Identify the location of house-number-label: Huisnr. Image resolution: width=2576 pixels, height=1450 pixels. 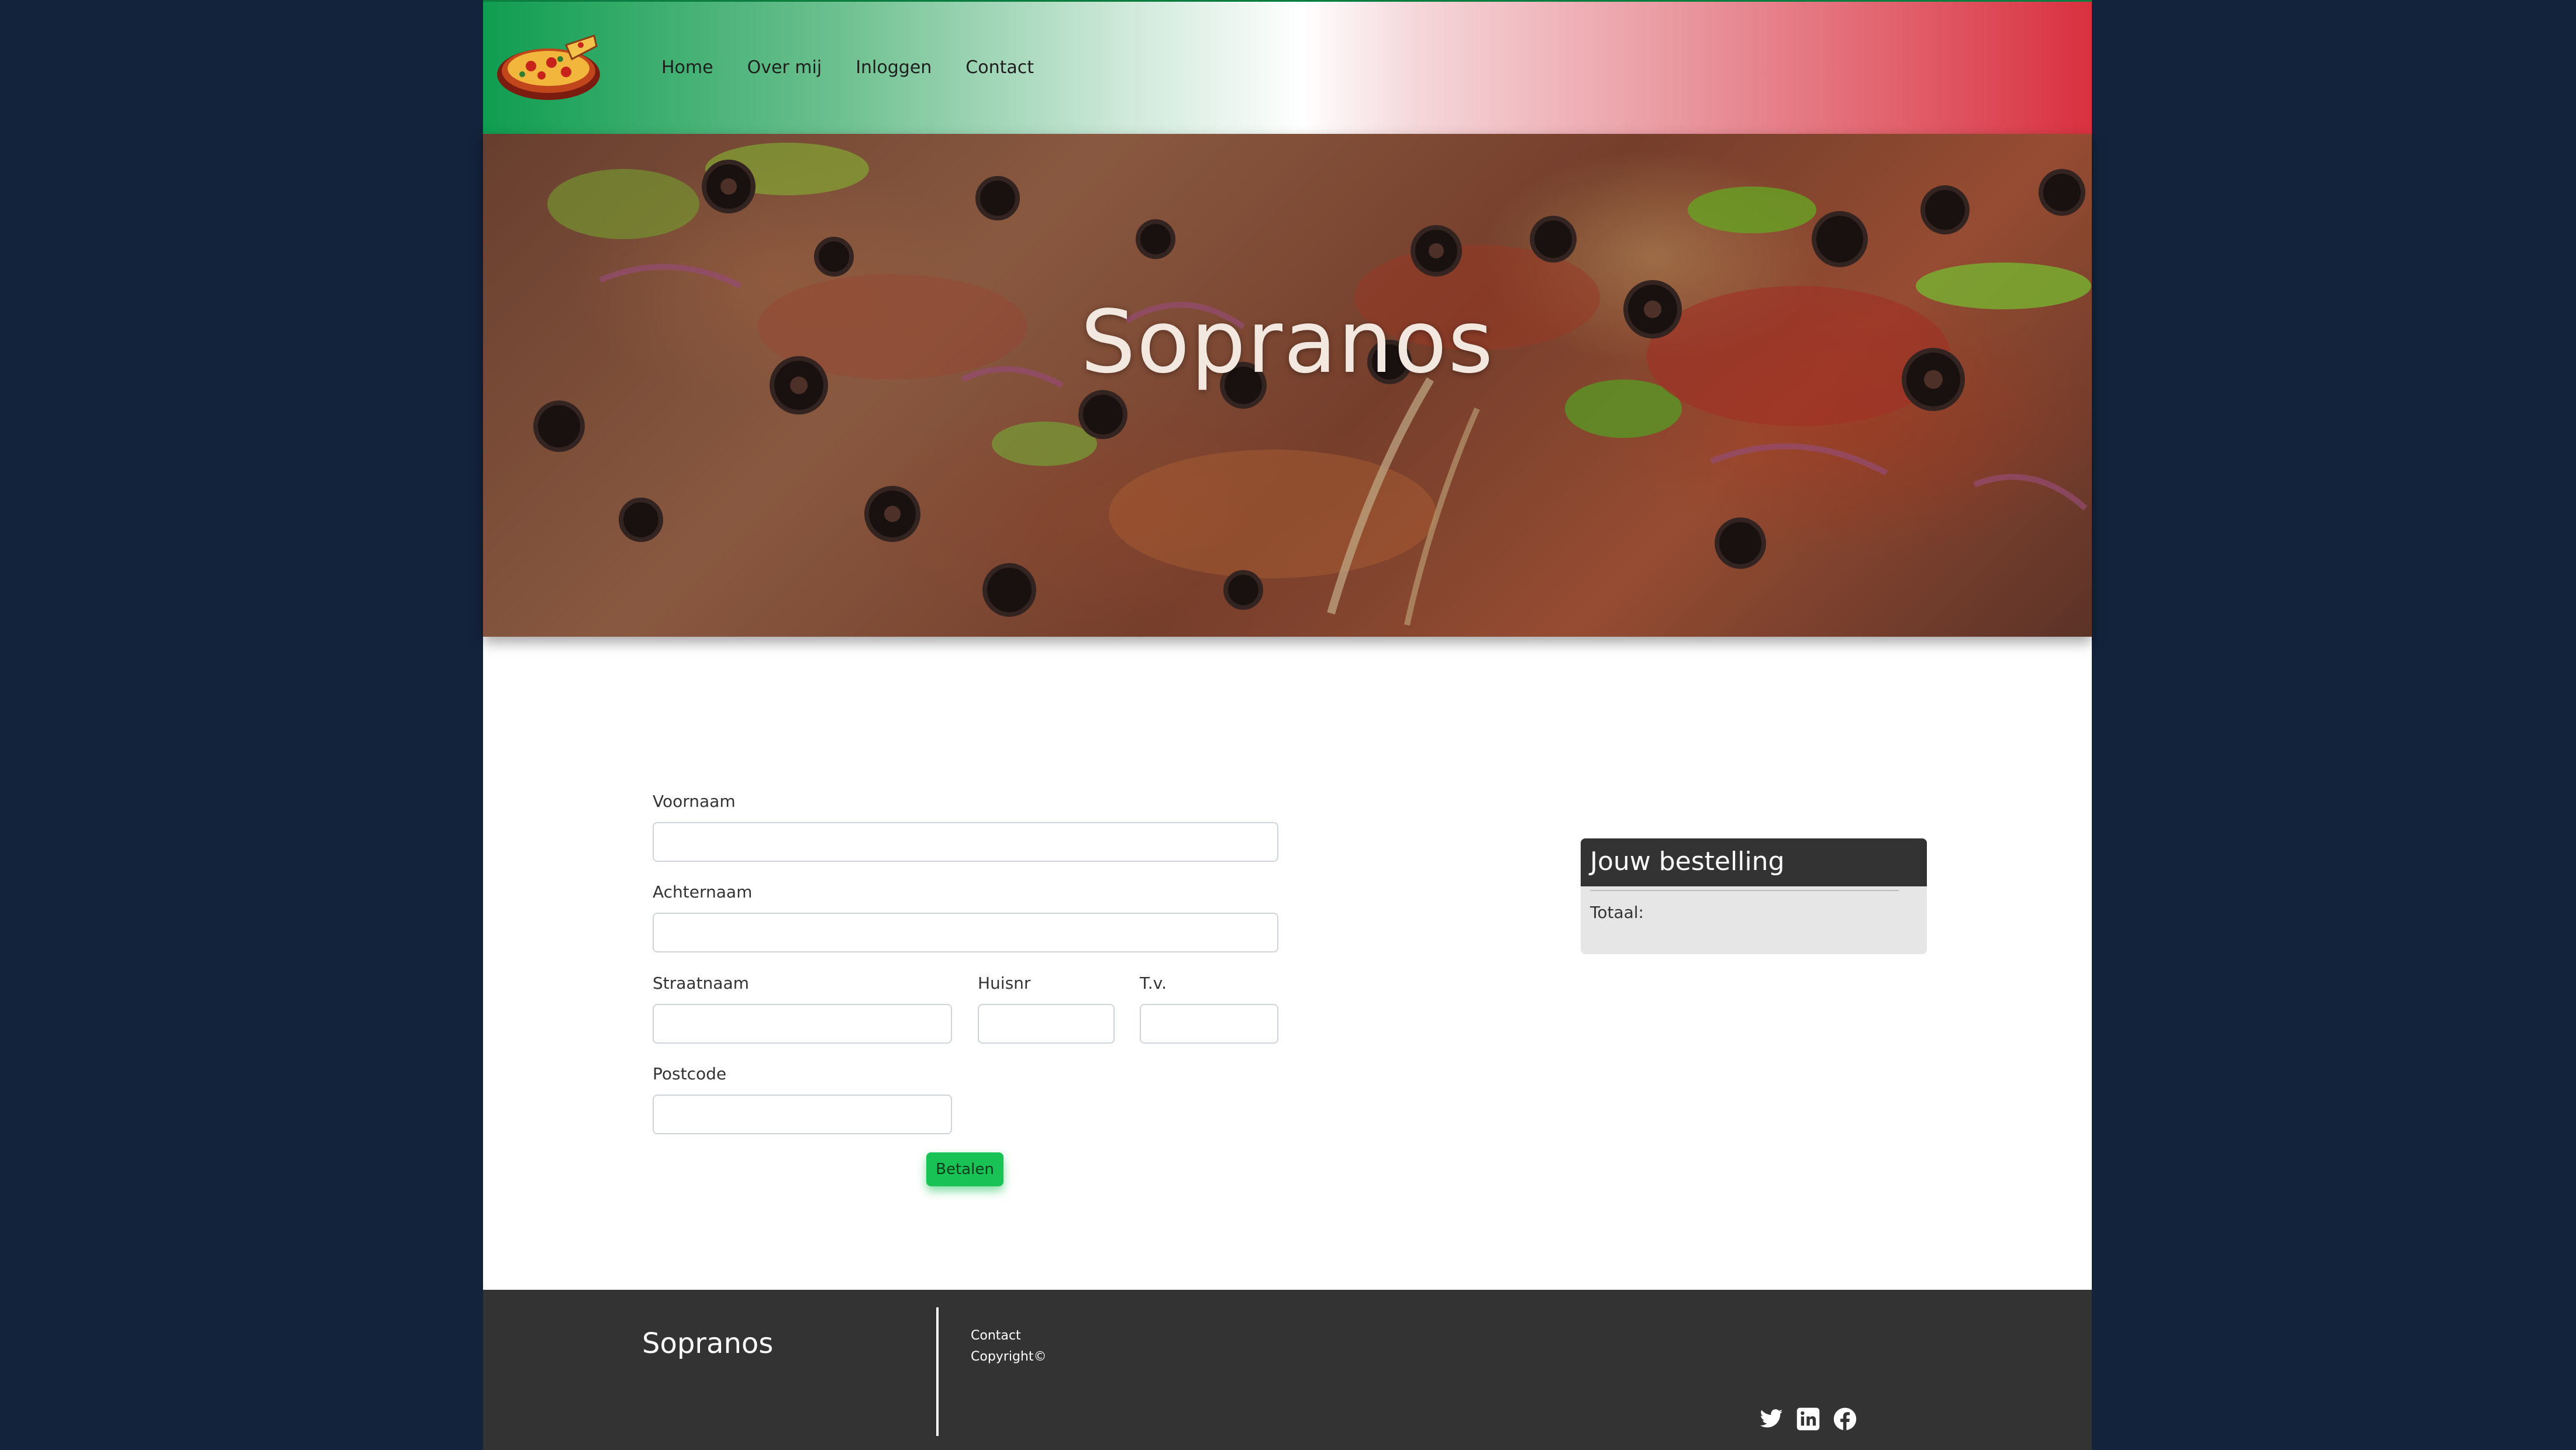
(1005, 983).